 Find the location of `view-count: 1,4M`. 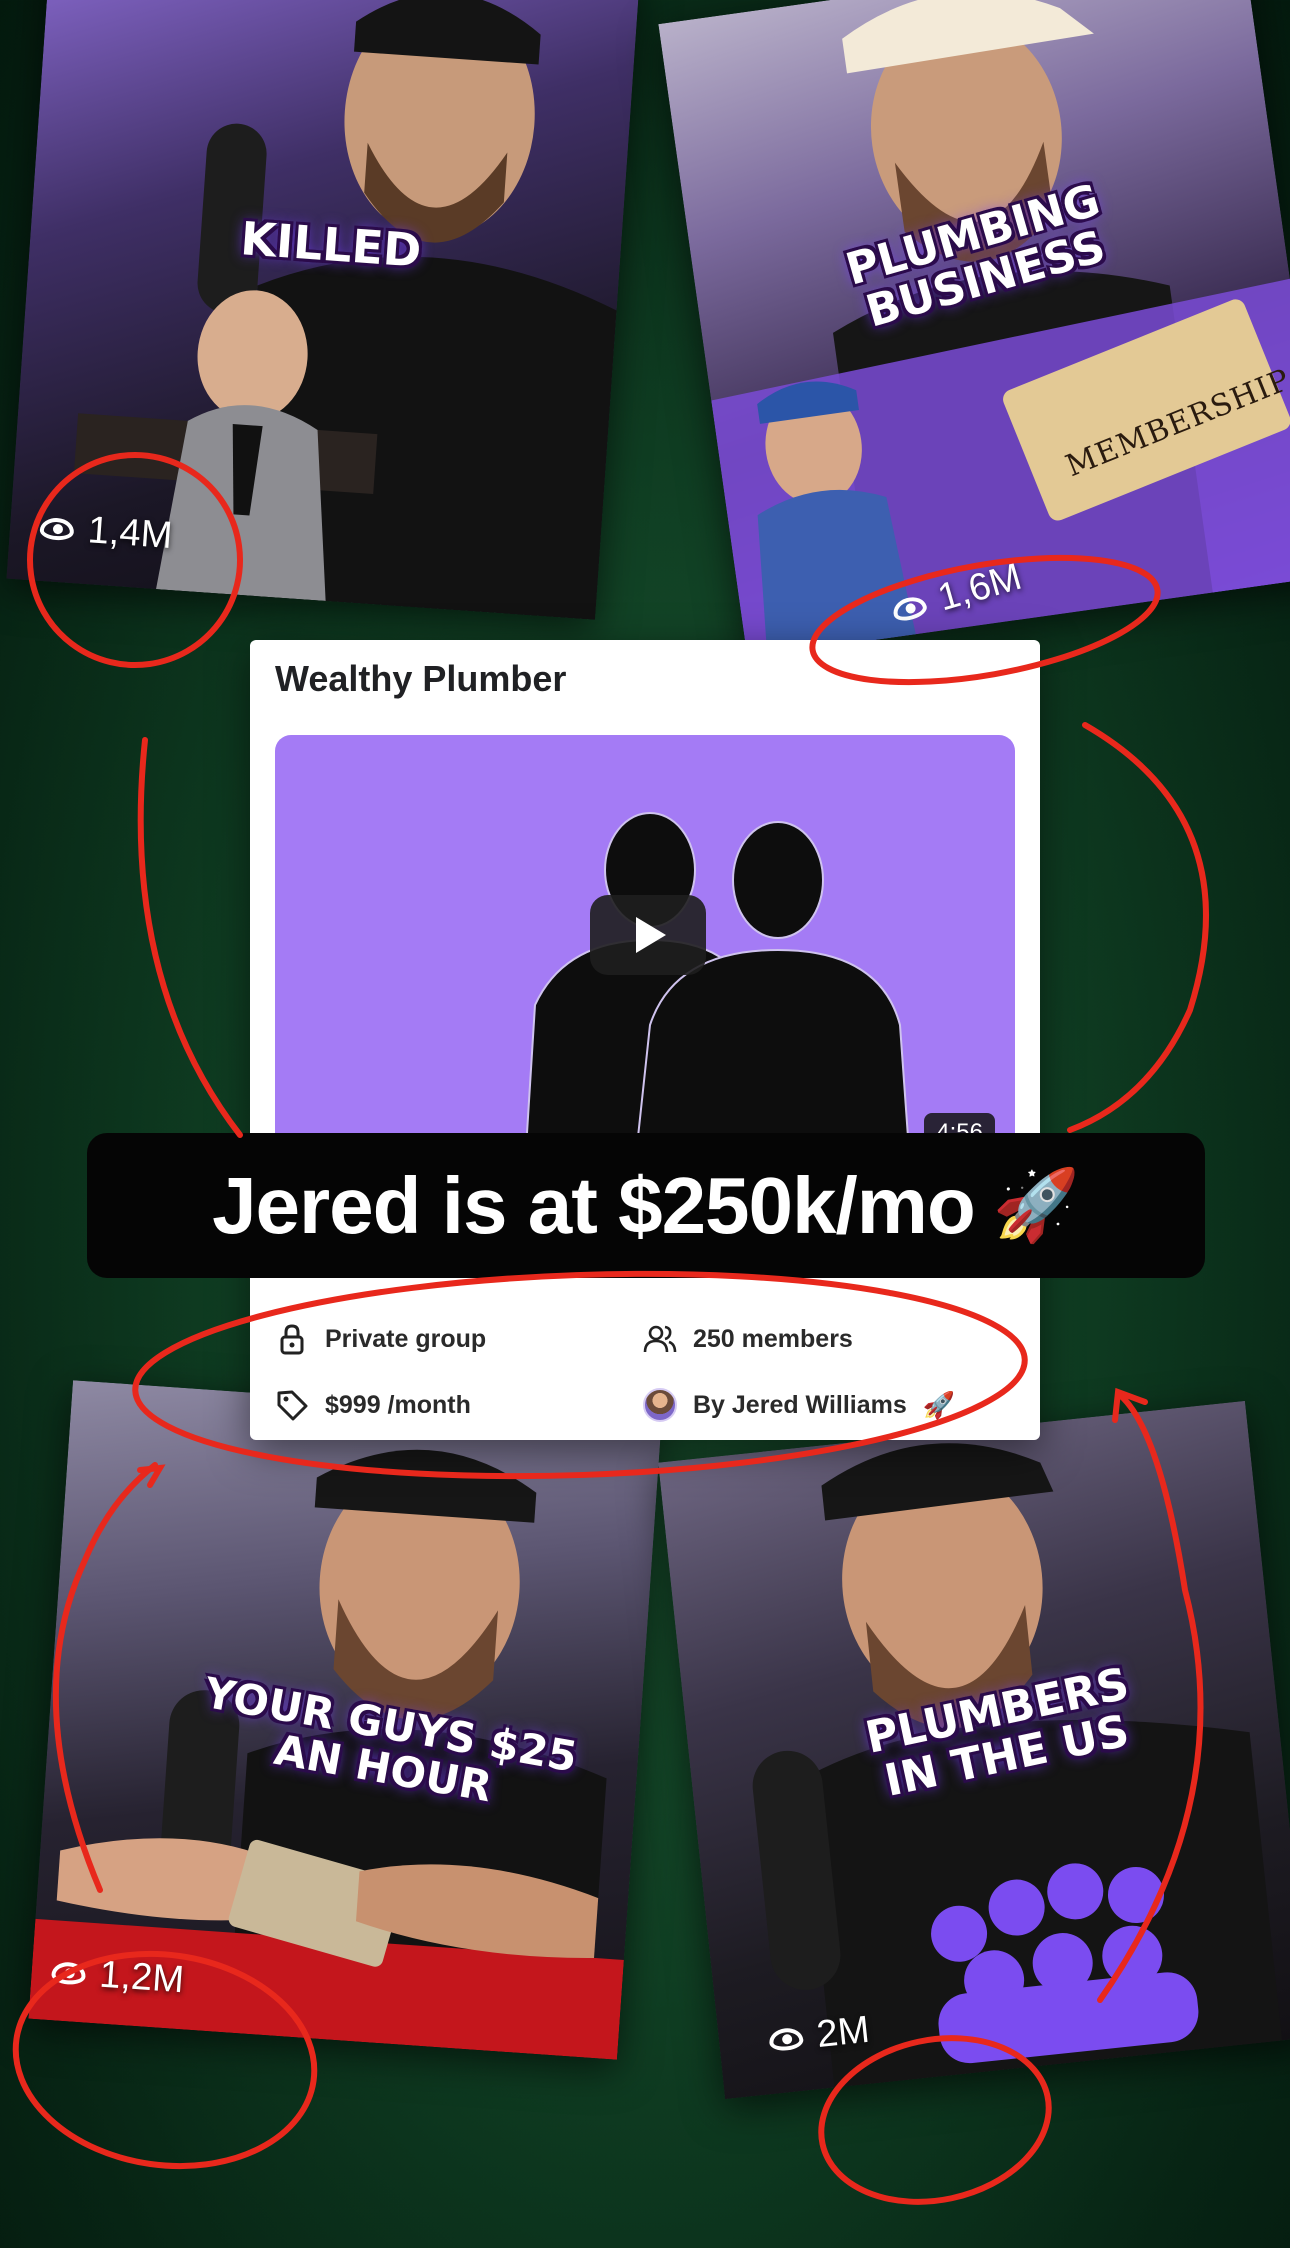

view-count: 1,4M is located at coordinates (106, 532).